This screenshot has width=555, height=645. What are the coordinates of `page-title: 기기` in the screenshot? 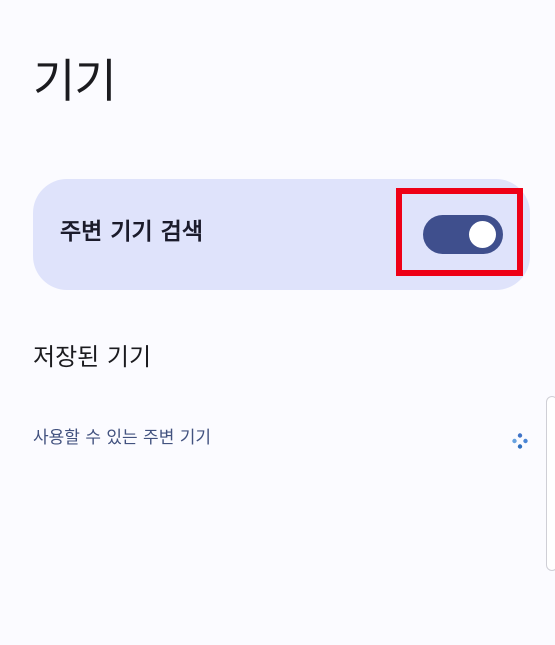 It's located at (75, 81).